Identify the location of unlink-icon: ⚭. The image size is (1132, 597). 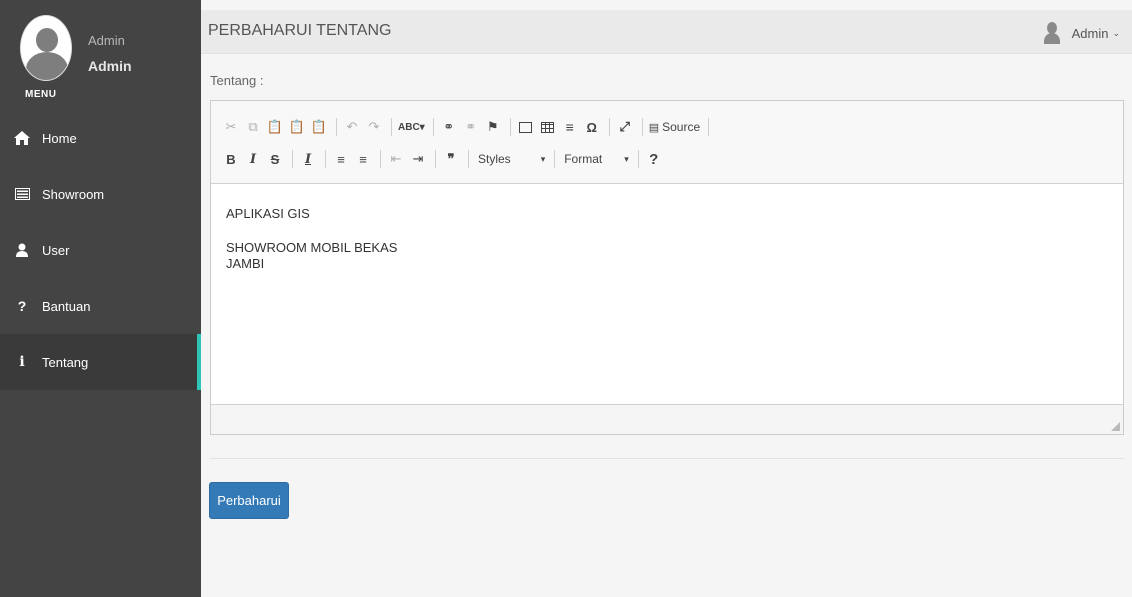
(471, 127).